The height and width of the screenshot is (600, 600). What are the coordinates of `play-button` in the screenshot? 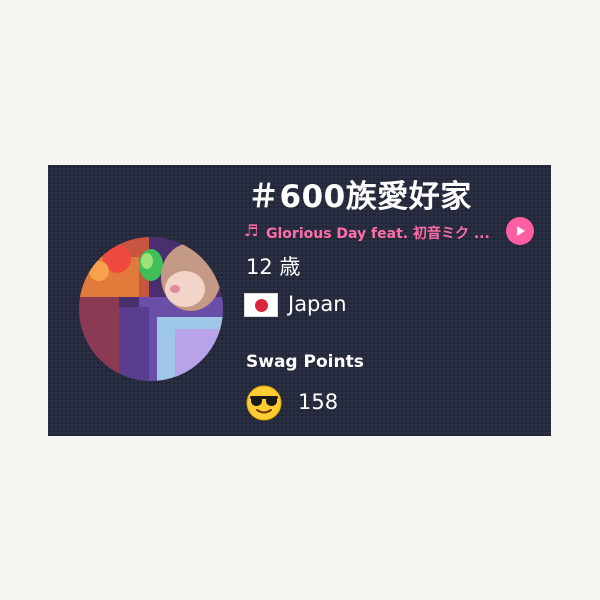 It's located at (520, 231).